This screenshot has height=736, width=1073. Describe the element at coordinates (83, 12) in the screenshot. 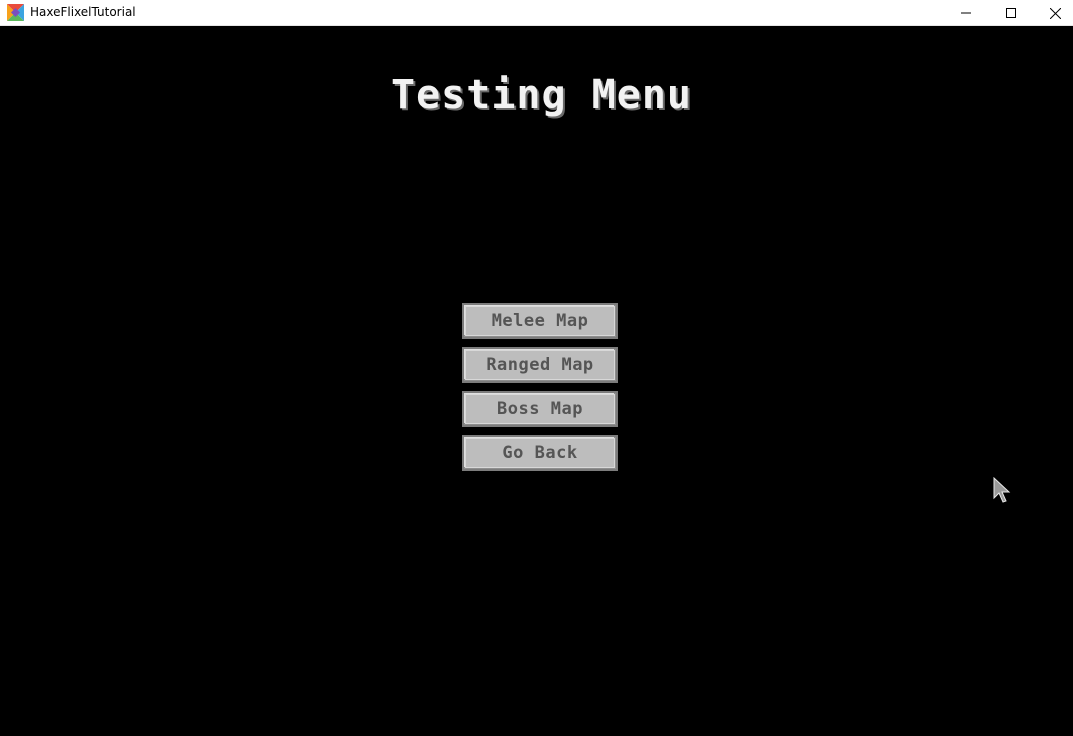

I see `window-title: HaxeFlixelTutorial` at that location.